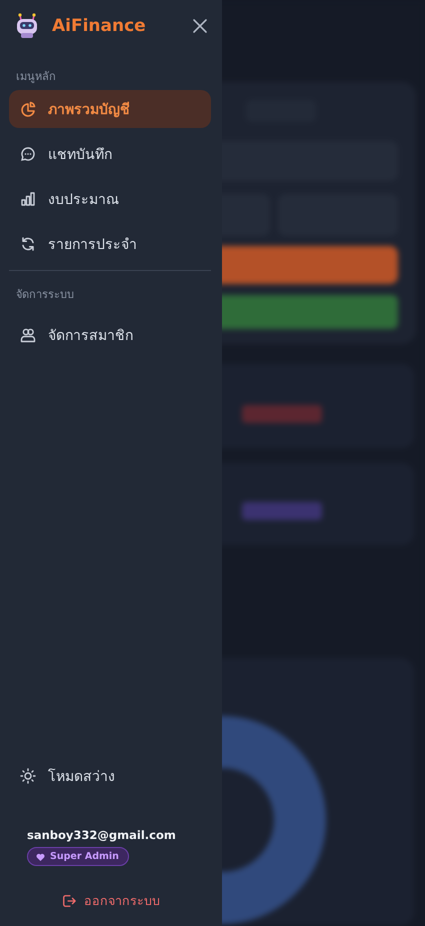  I want to click on sidebar-item: งบประมาณ, so click(110, 199).